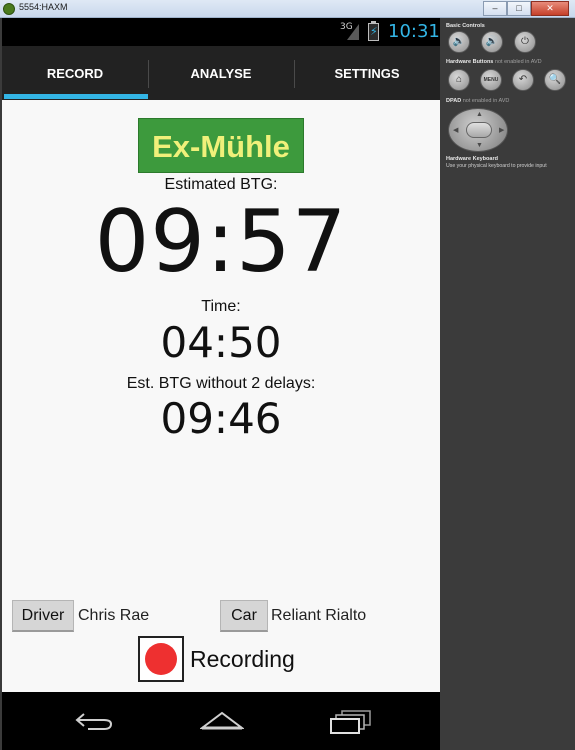 This screenshot has height=750, width=575. Describe the element at coordinates (459, 42) in the screenshot. I see `volume-down-icon: 🔉` at that location.